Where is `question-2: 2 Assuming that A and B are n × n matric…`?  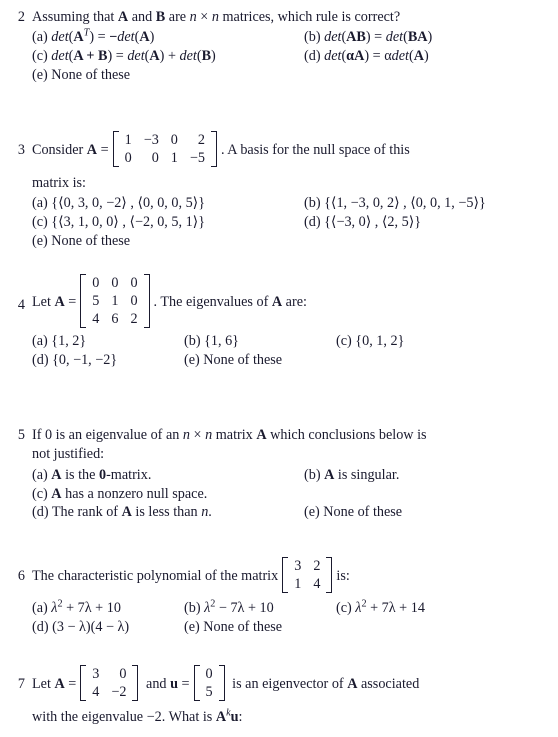
question-2: 2 Assuming that A and B are n × n matric… is located at coordinates (279, 46).